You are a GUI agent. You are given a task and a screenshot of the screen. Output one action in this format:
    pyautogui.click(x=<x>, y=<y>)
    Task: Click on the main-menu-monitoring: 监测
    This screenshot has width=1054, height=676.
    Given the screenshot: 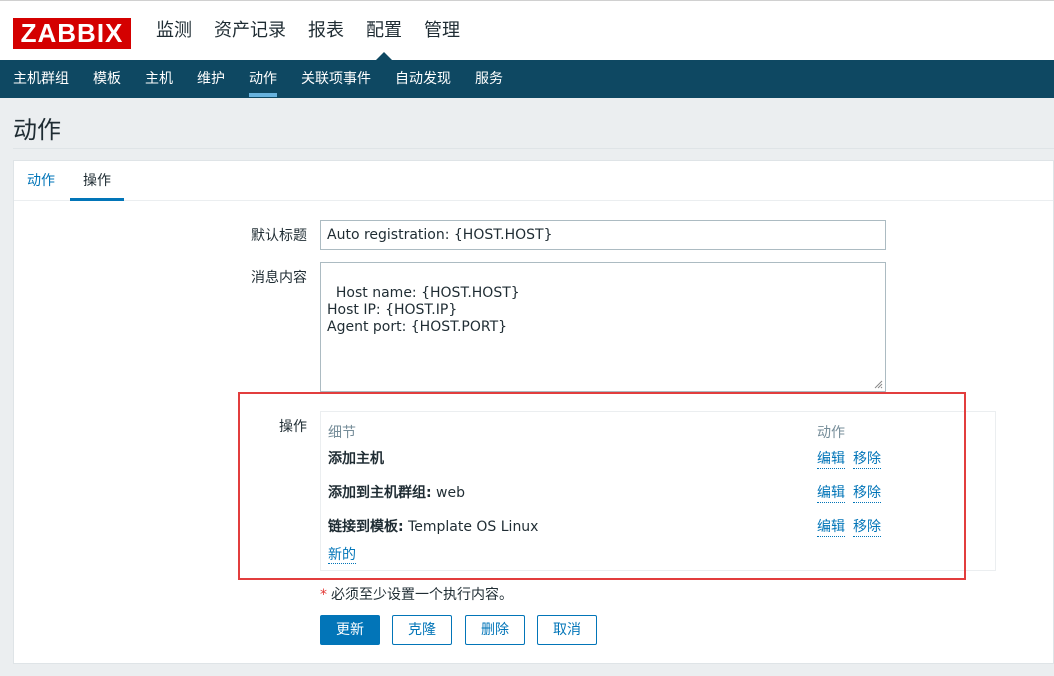 What is the action you would take?
    pyautogui.click(x=174, y=31)
    